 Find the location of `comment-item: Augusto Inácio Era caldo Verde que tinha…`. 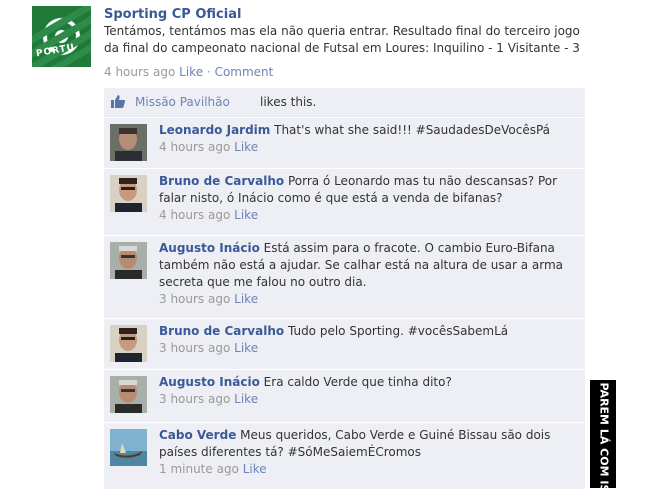

comment-item: Augusto Inácio Era caldo Verde que tinha… is located at coordinates (344, 395).